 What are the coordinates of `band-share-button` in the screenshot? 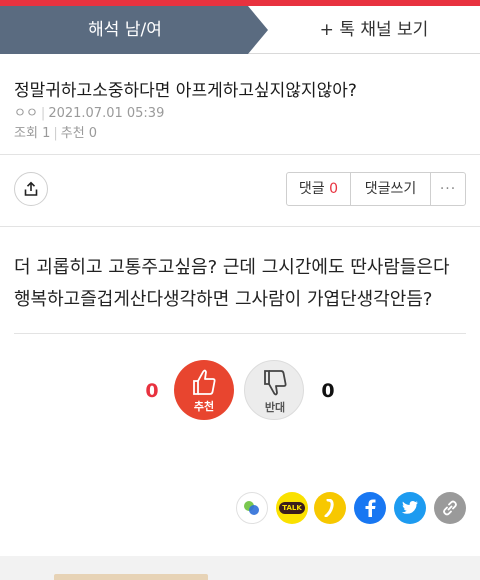 It's located at (252, 508).